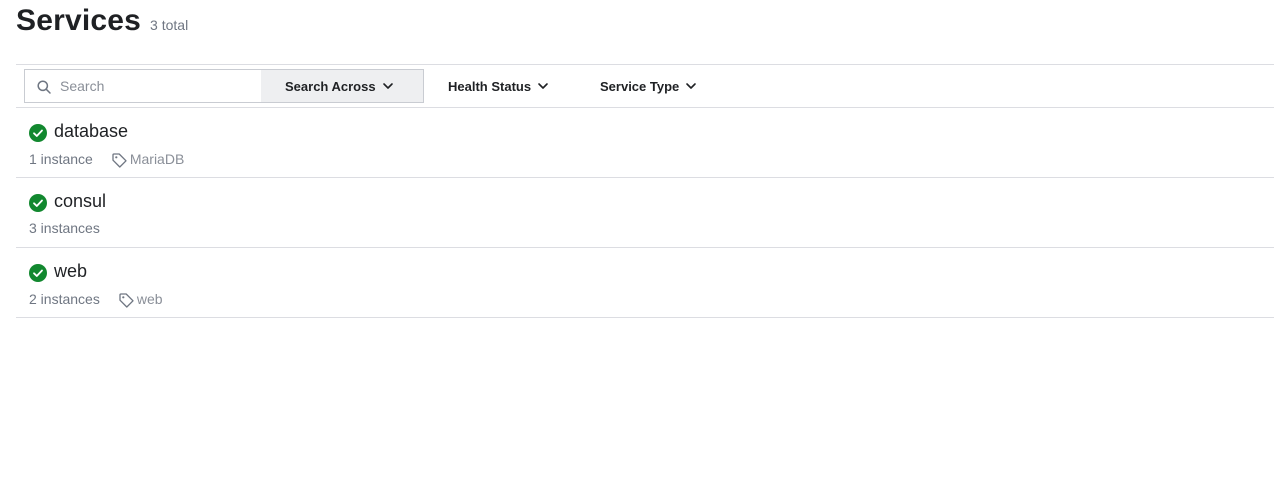 The width and height of the screenshot is (1274, 480). What do you see at coordinates (645, 283) in the screenshot?
I see `service-row-web: web 2 instances web` at bounding box center [645, 283].